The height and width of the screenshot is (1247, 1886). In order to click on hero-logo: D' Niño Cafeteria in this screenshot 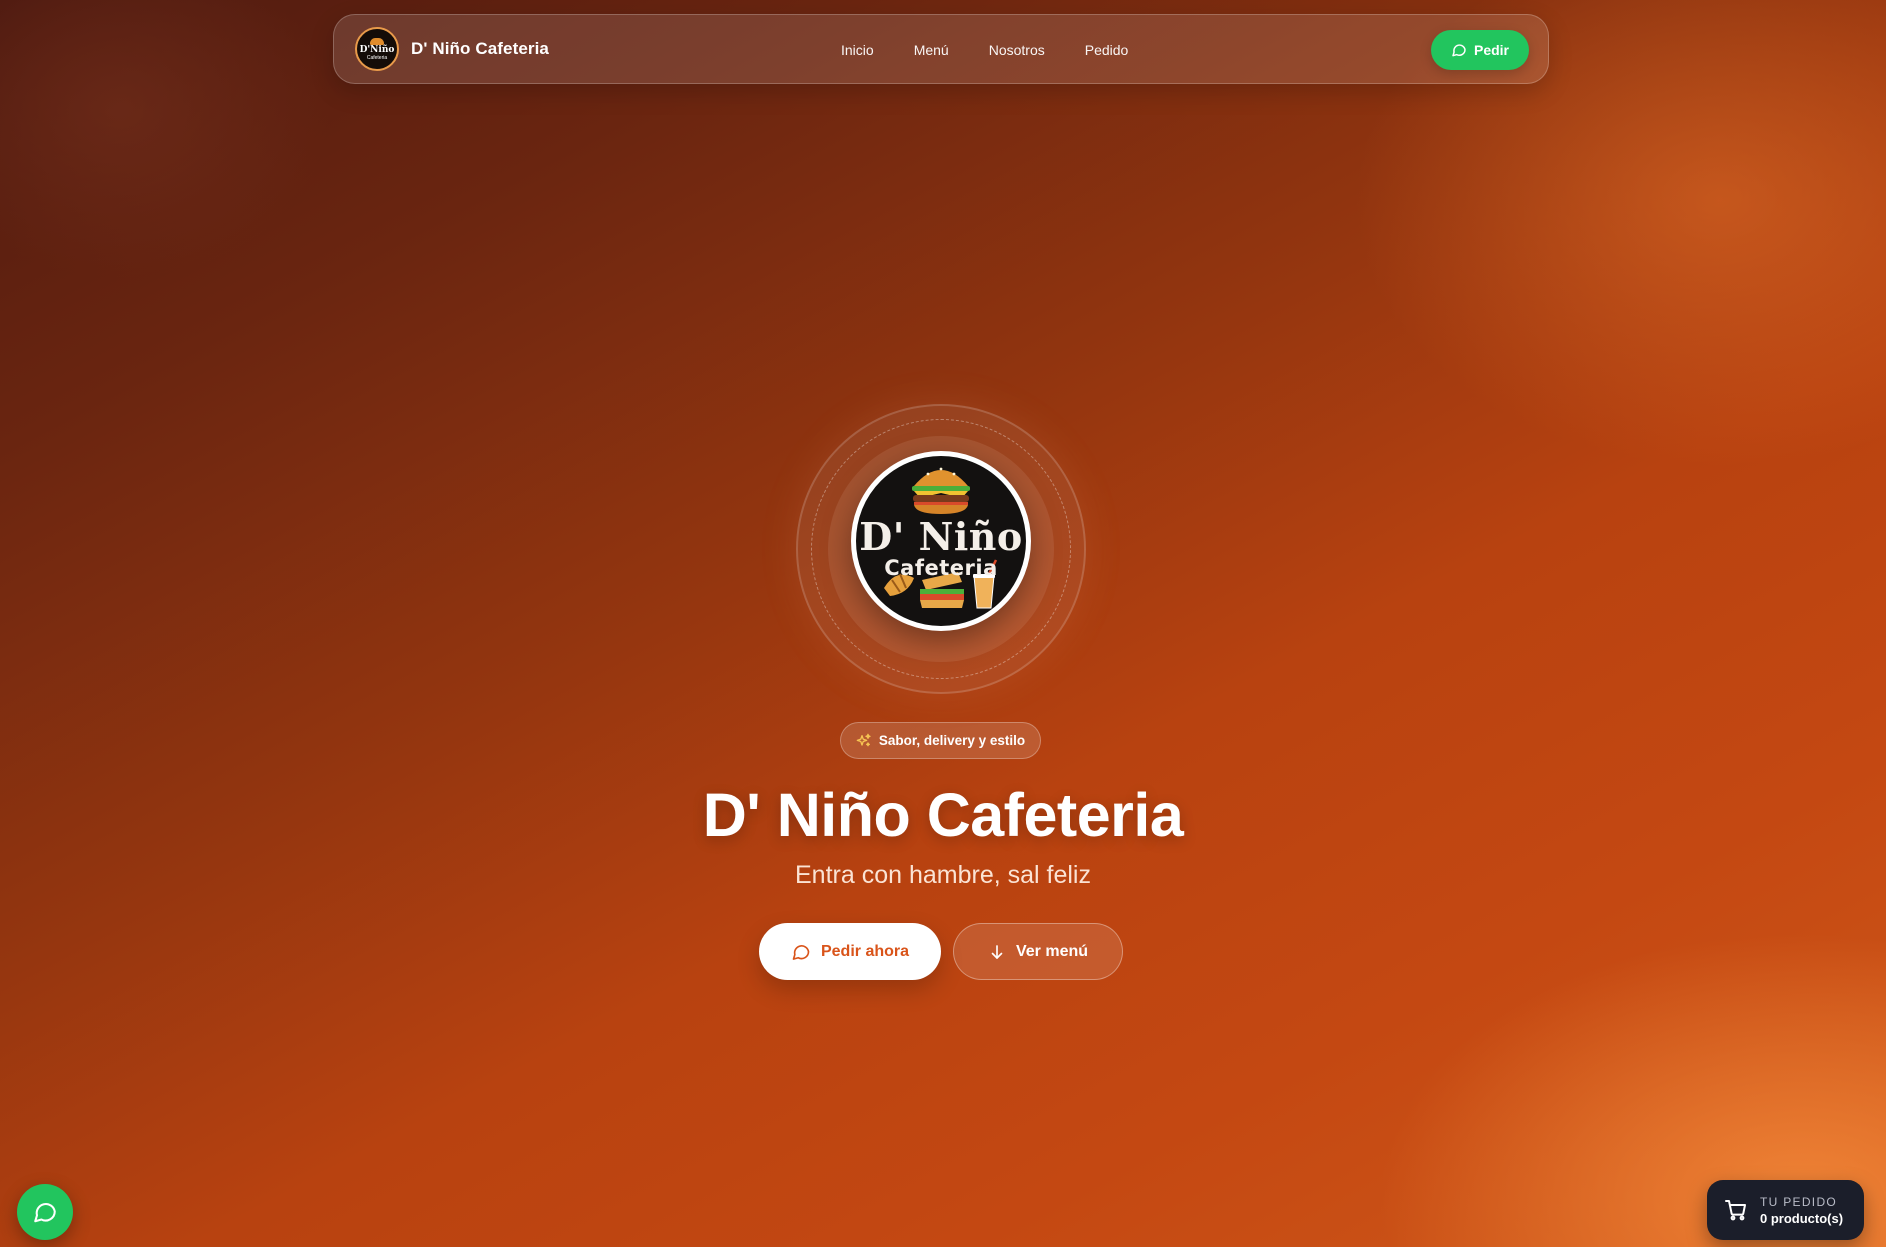, I will do `click(941, 549)`.